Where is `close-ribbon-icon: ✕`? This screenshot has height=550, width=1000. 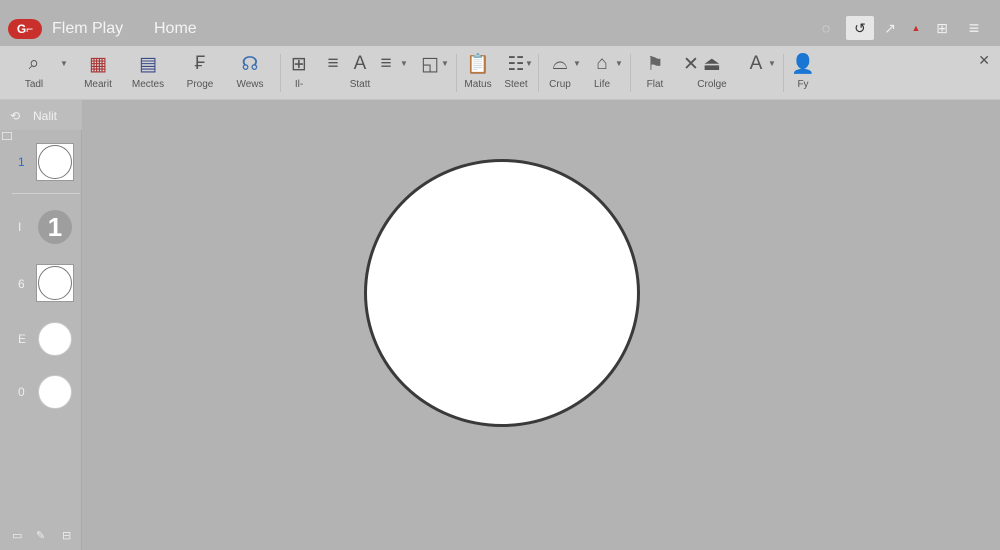
close-ribbon-icon: ✕ is located at coordinates (984, 60).